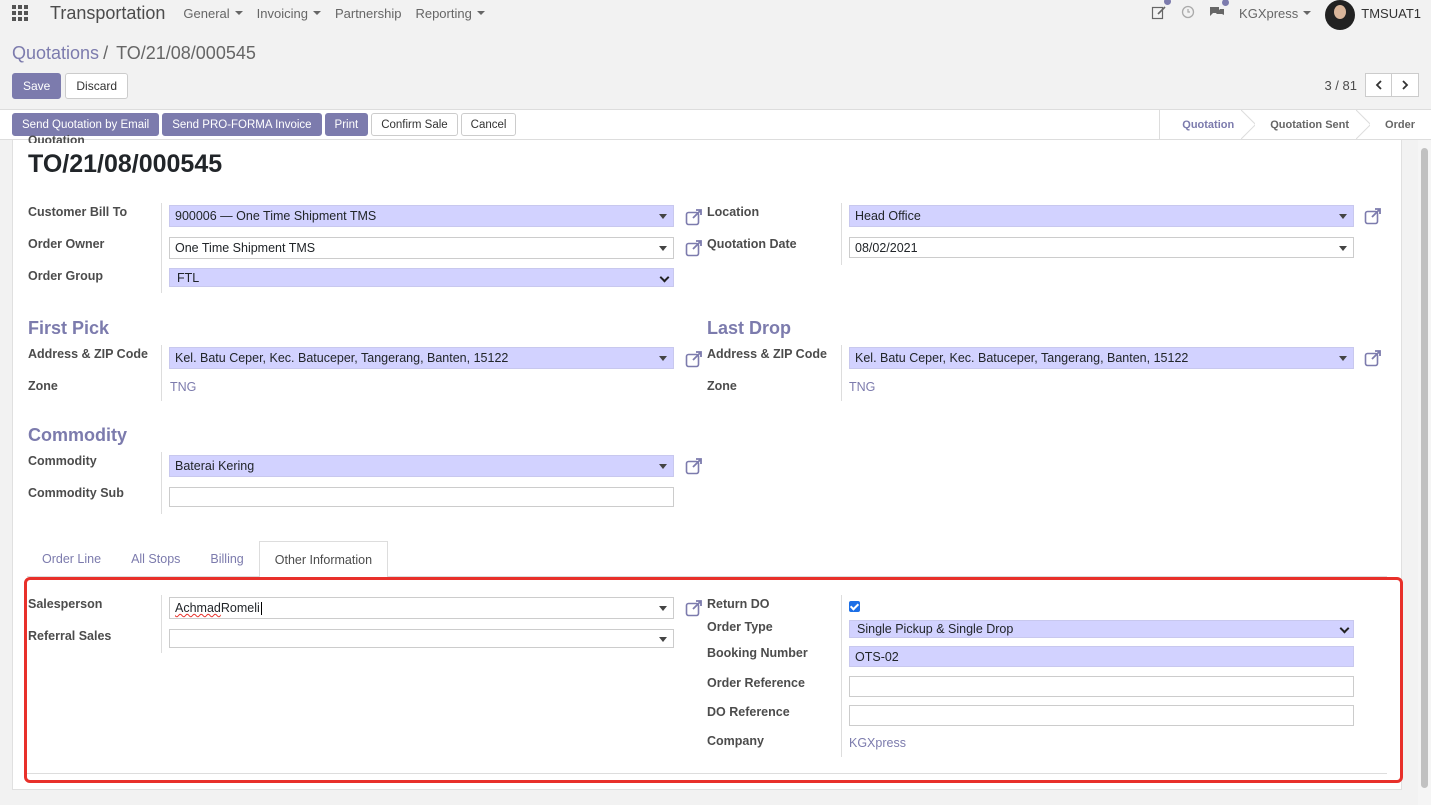 The width and height of the screenshot is (1431, 805). I want to click on stage-order: Order, so click(1397, 124).